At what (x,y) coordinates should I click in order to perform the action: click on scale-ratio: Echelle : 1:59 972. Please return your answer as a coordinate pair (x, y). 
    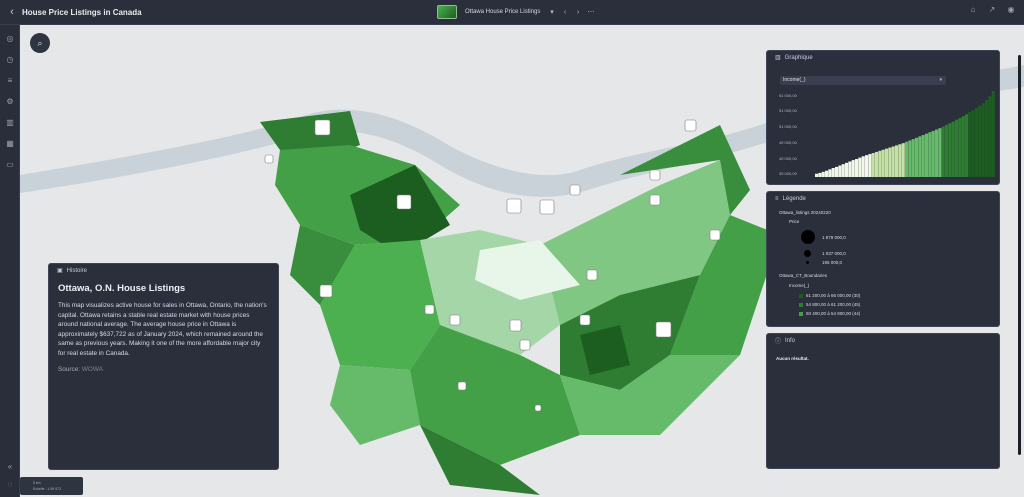
    Looking at the image, I should click on (47, 489).